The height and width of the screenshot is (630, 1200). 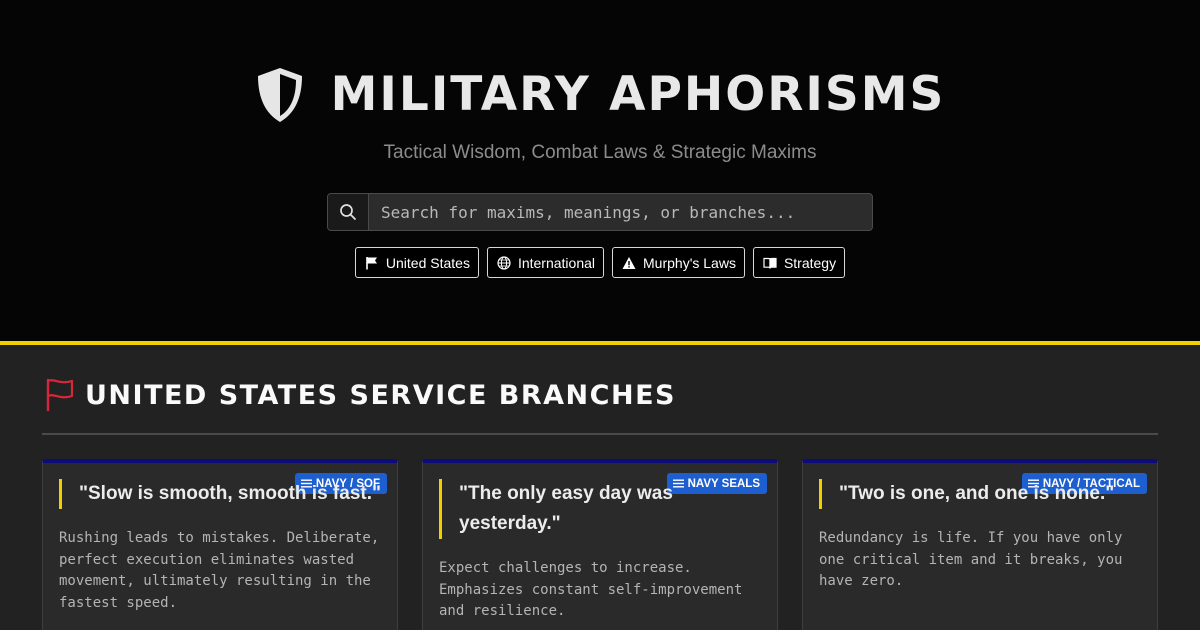 I want to click on filter-murphys-laws: Murphy's Laws, so click(x=678, y=262).